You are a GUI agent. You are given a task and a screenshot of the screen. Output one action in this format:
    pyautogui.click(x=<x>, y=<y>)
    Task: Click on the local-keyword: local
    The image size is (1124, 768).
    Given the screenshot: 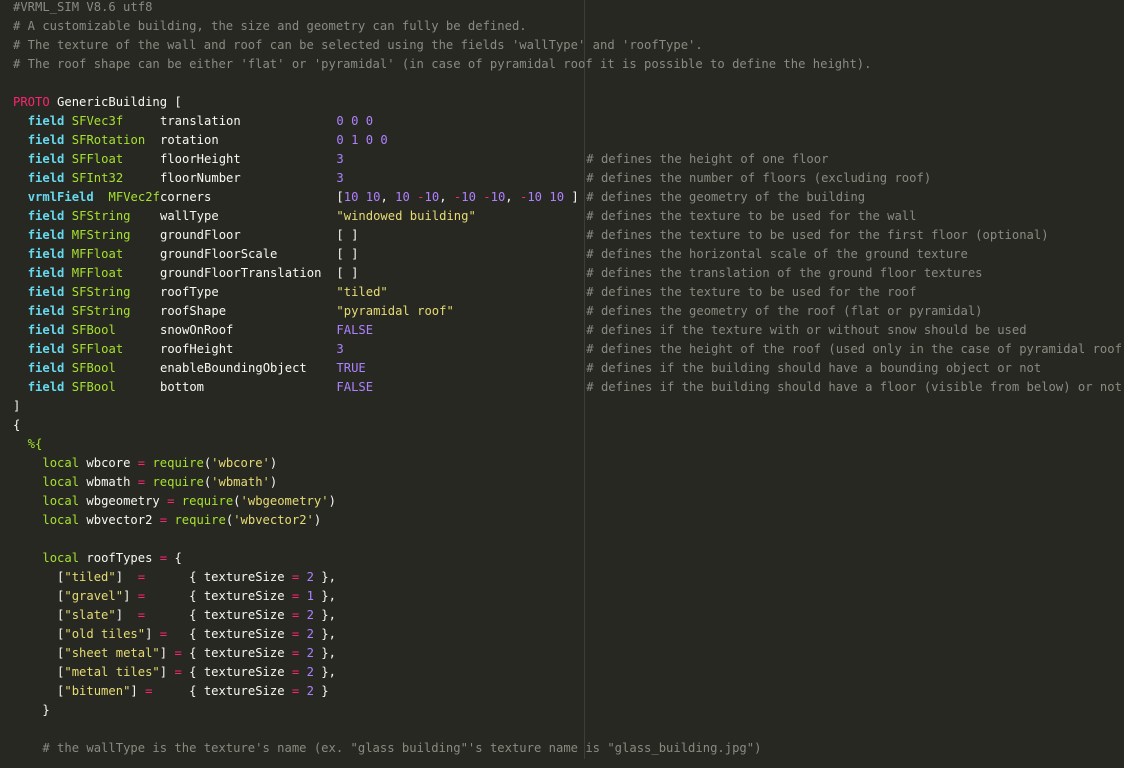 What is the action you would take?
    pyautogui.click(x=61, y=482)
    